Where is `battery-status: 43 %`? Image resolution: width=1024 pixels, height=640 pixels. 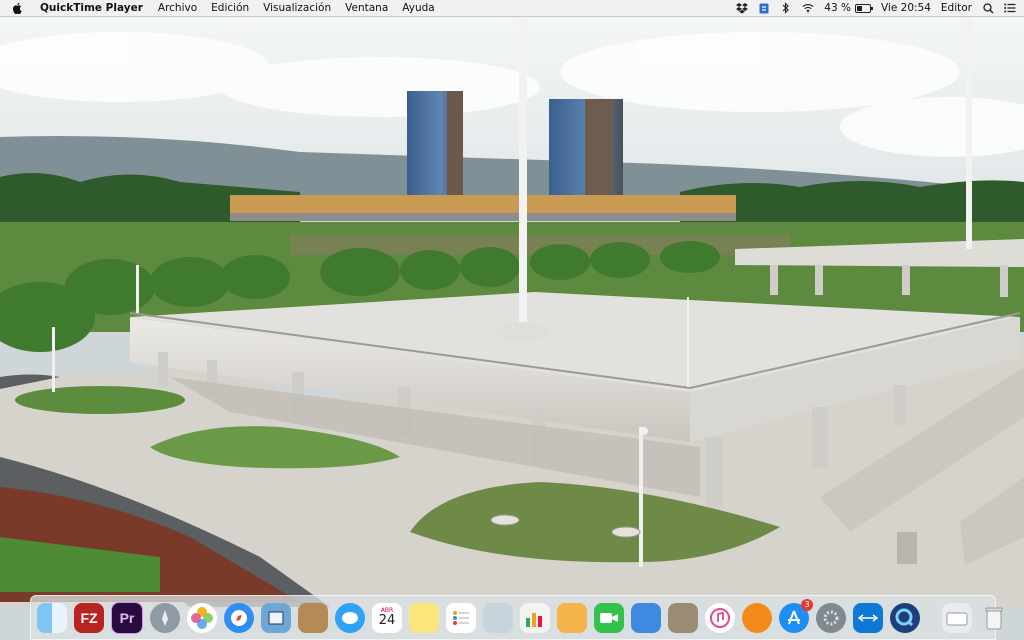 battery-status: 43 % is located at coordinates (848, 8).